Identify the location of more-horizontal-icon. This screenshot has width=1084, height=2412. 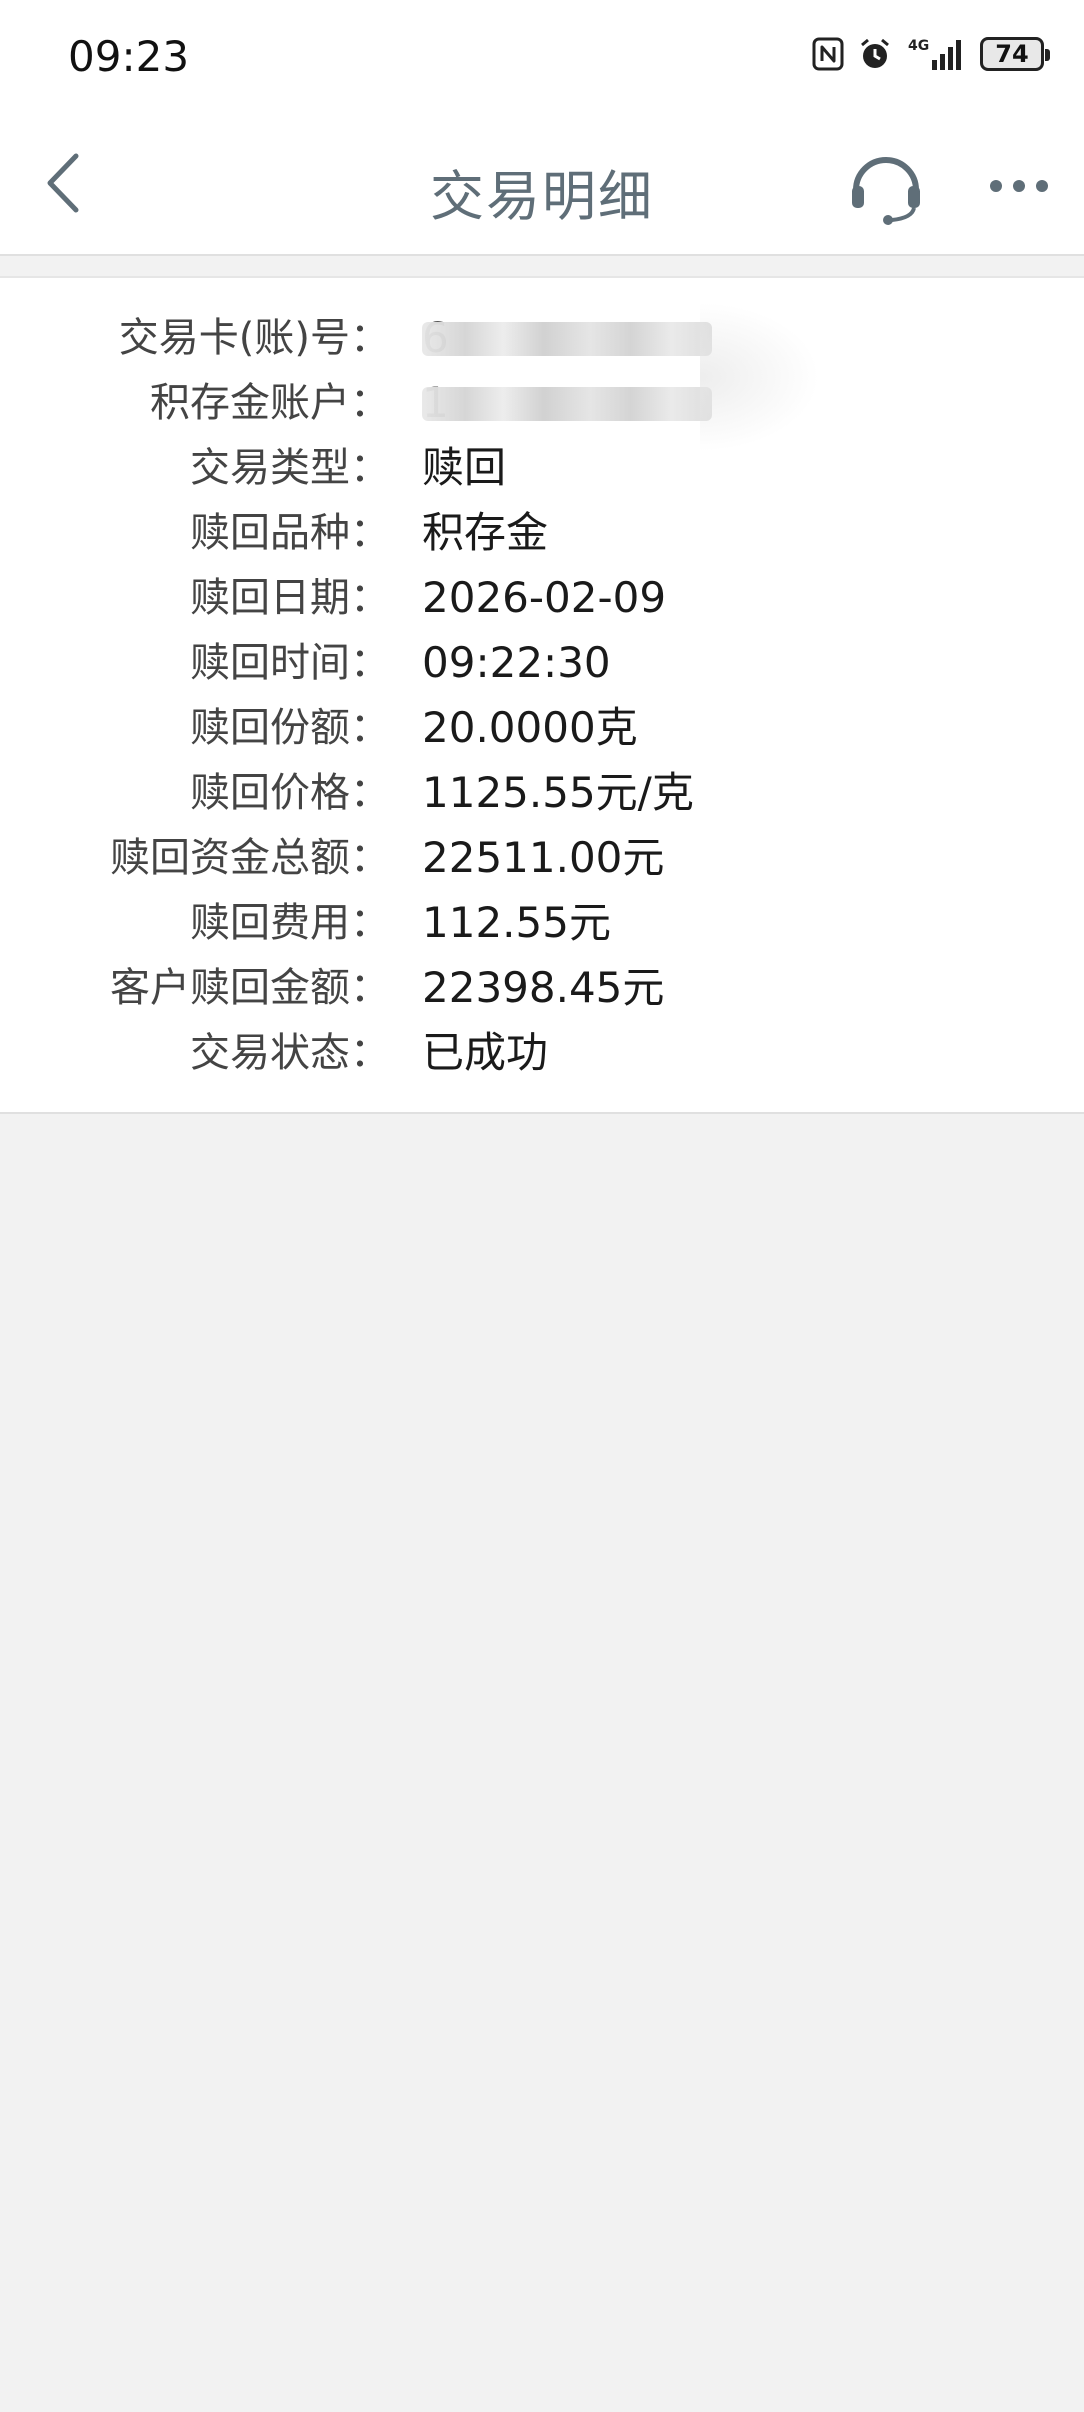
(1019, 186).